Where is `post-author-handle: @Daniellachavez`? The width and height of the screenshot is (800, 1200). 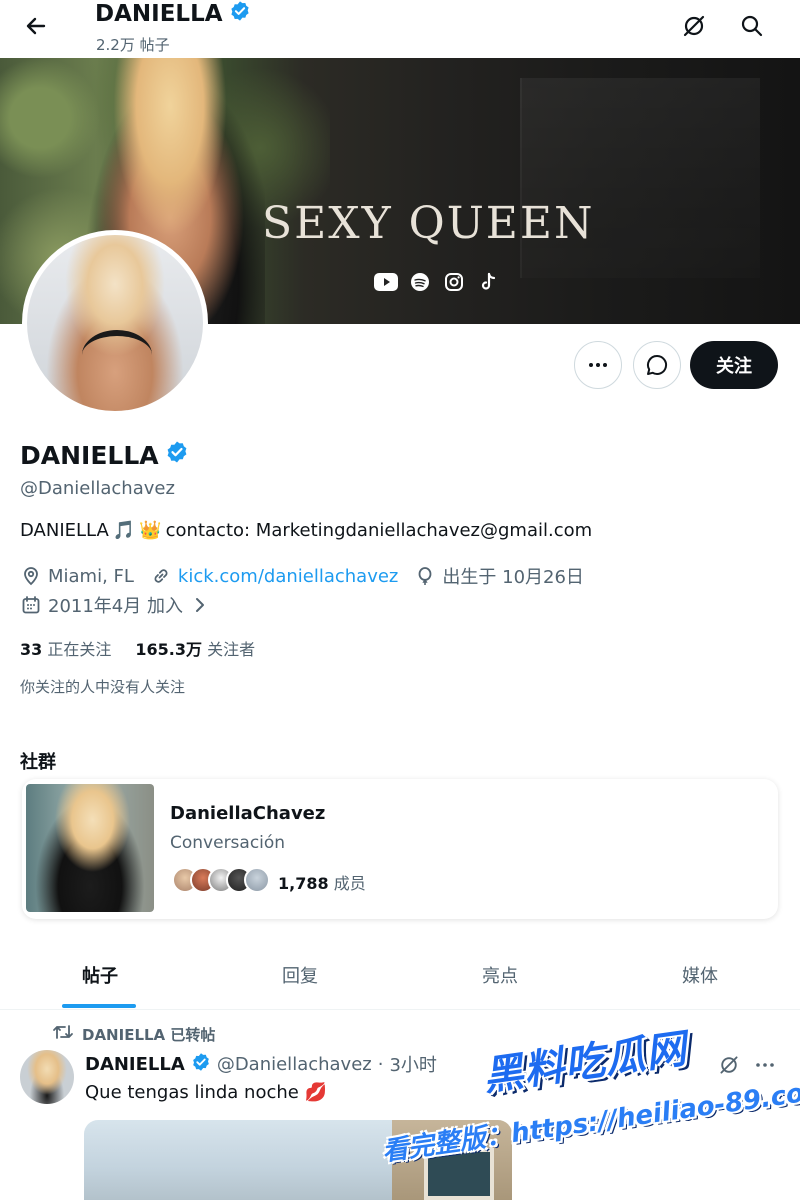 post-author-handle: @Daniellachavez is located at coordinates (294, 1064).